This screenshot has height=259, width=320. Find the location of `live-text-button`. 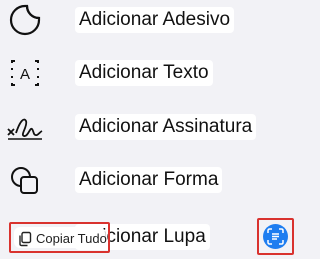

live-text-button is located at coordinates (275, 236).